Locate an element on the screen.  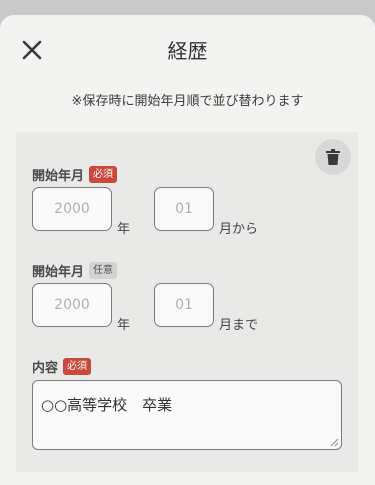
start-month-unit: 月から is located at coordinates (239, 229).